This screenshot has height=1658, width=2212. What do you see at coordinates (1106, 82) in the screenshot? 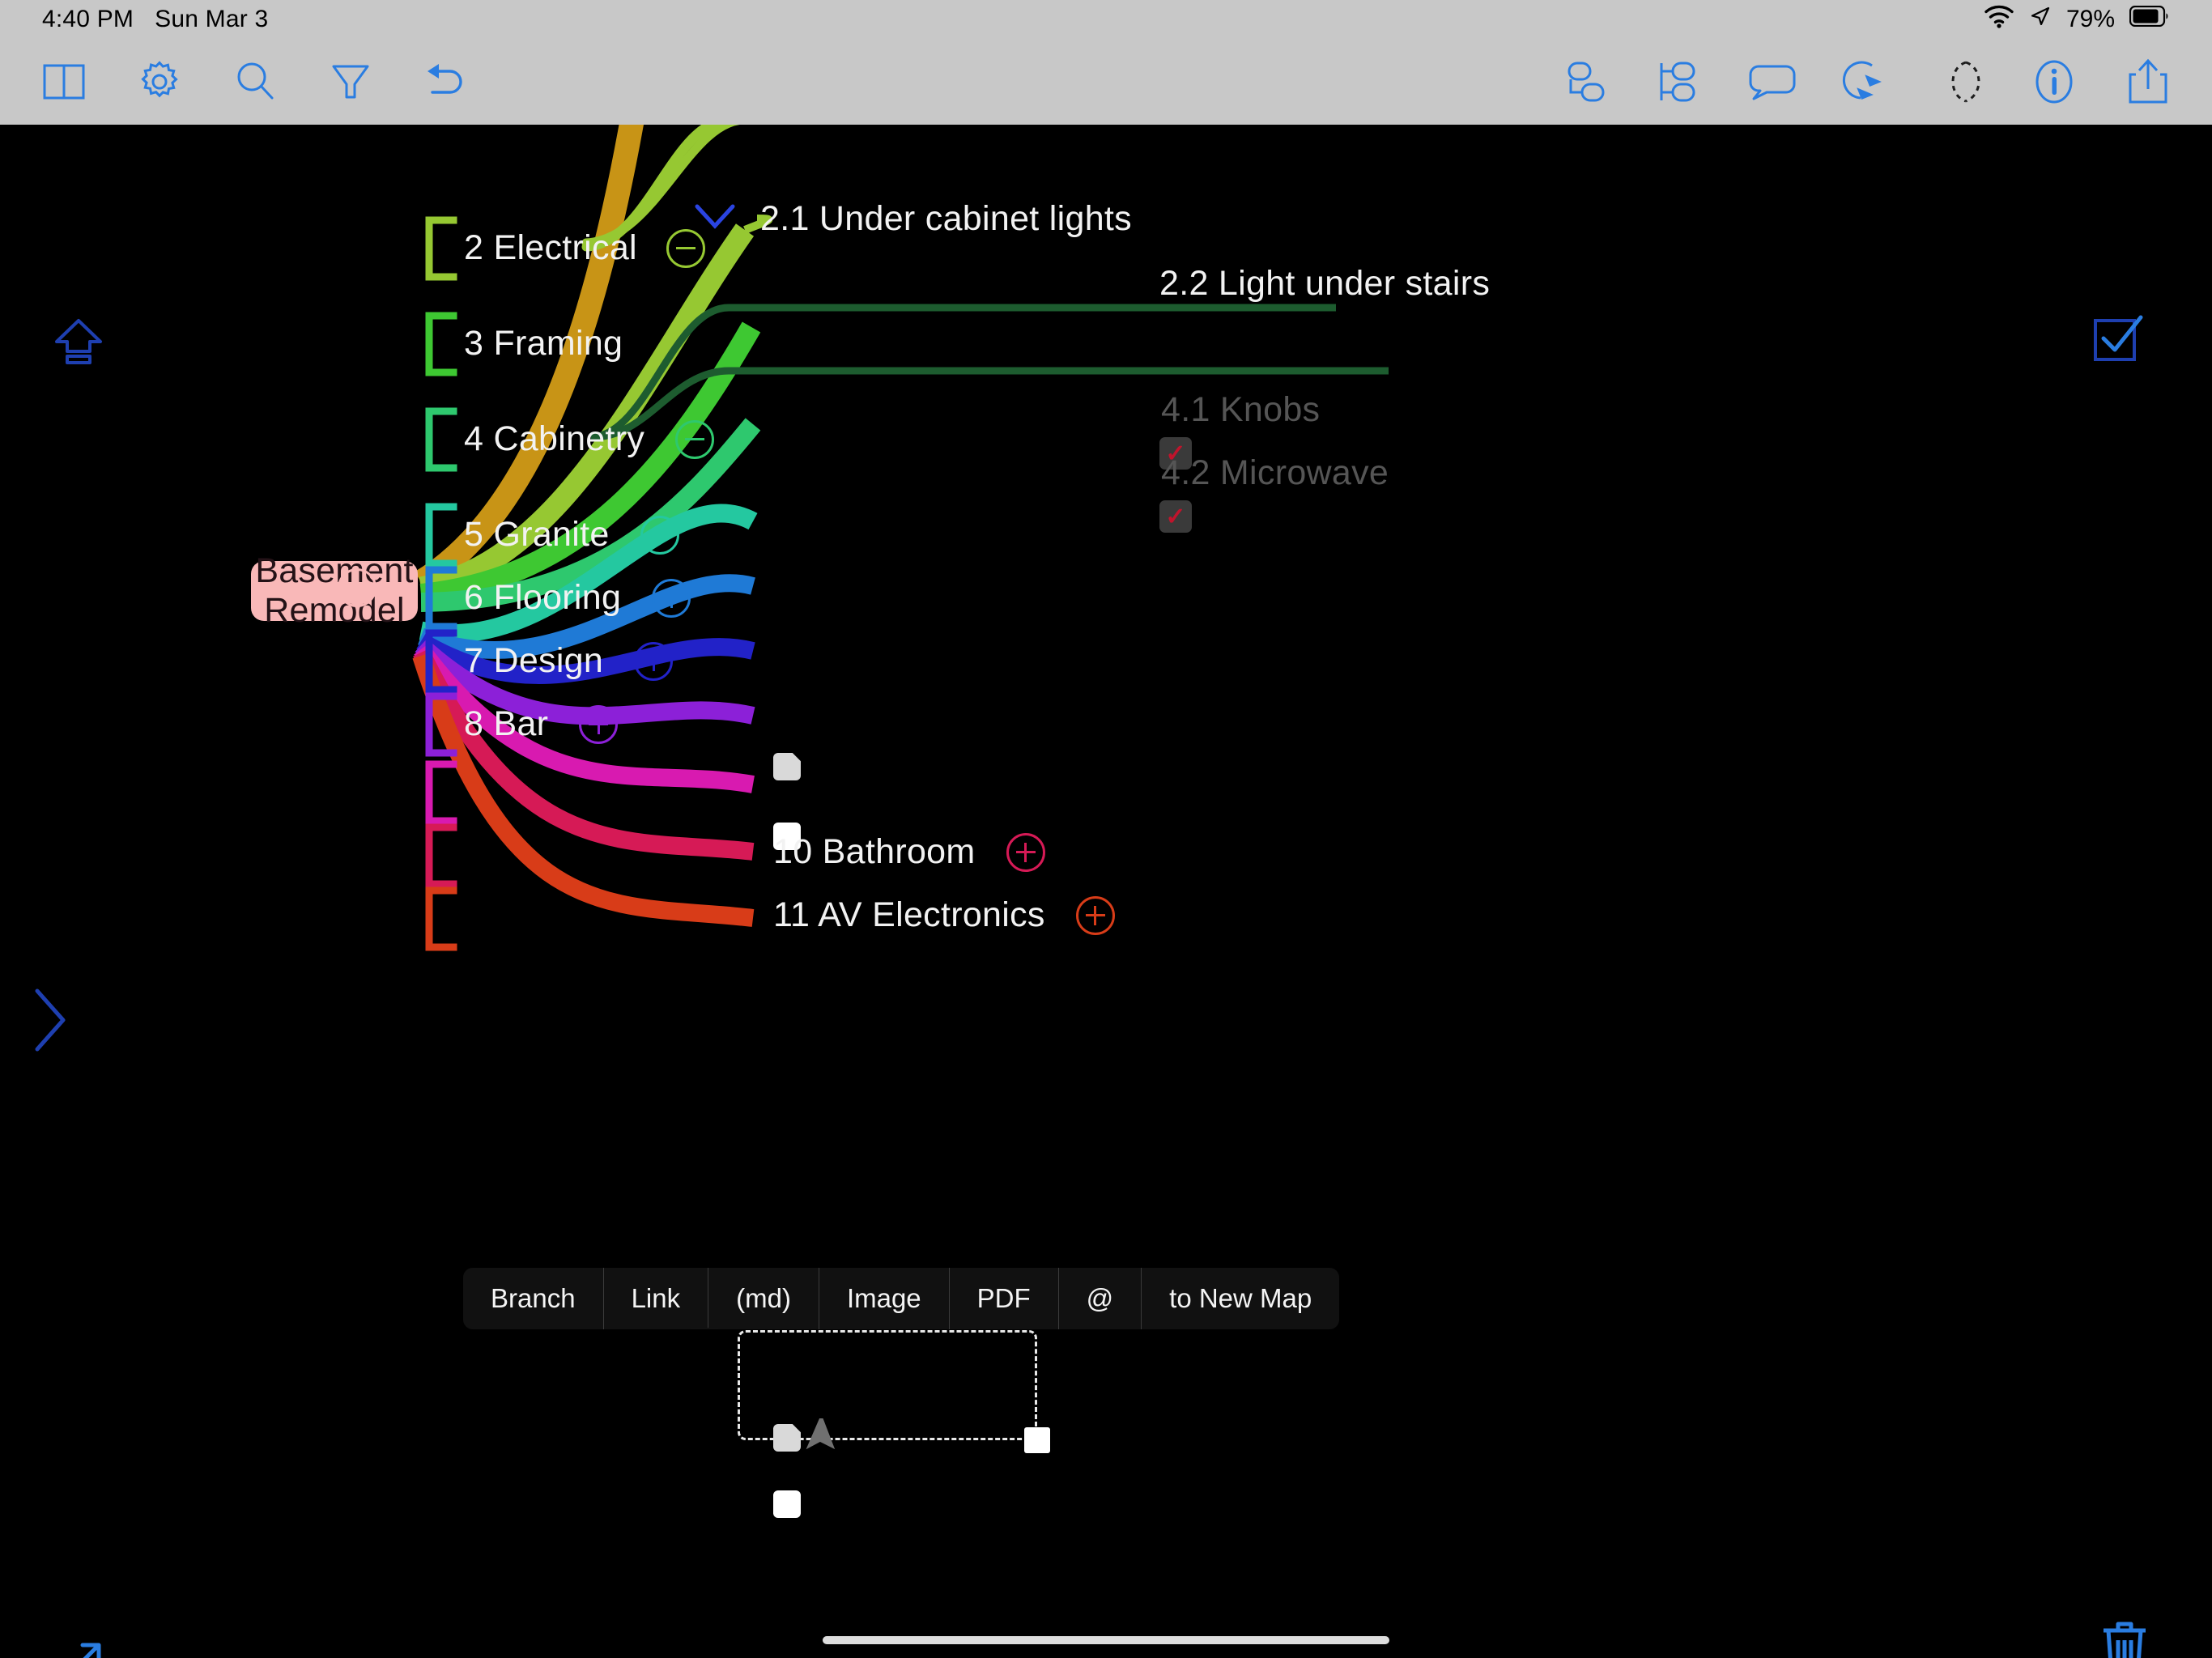
I see `app-toolbar` at bounding box center [1106, 82].